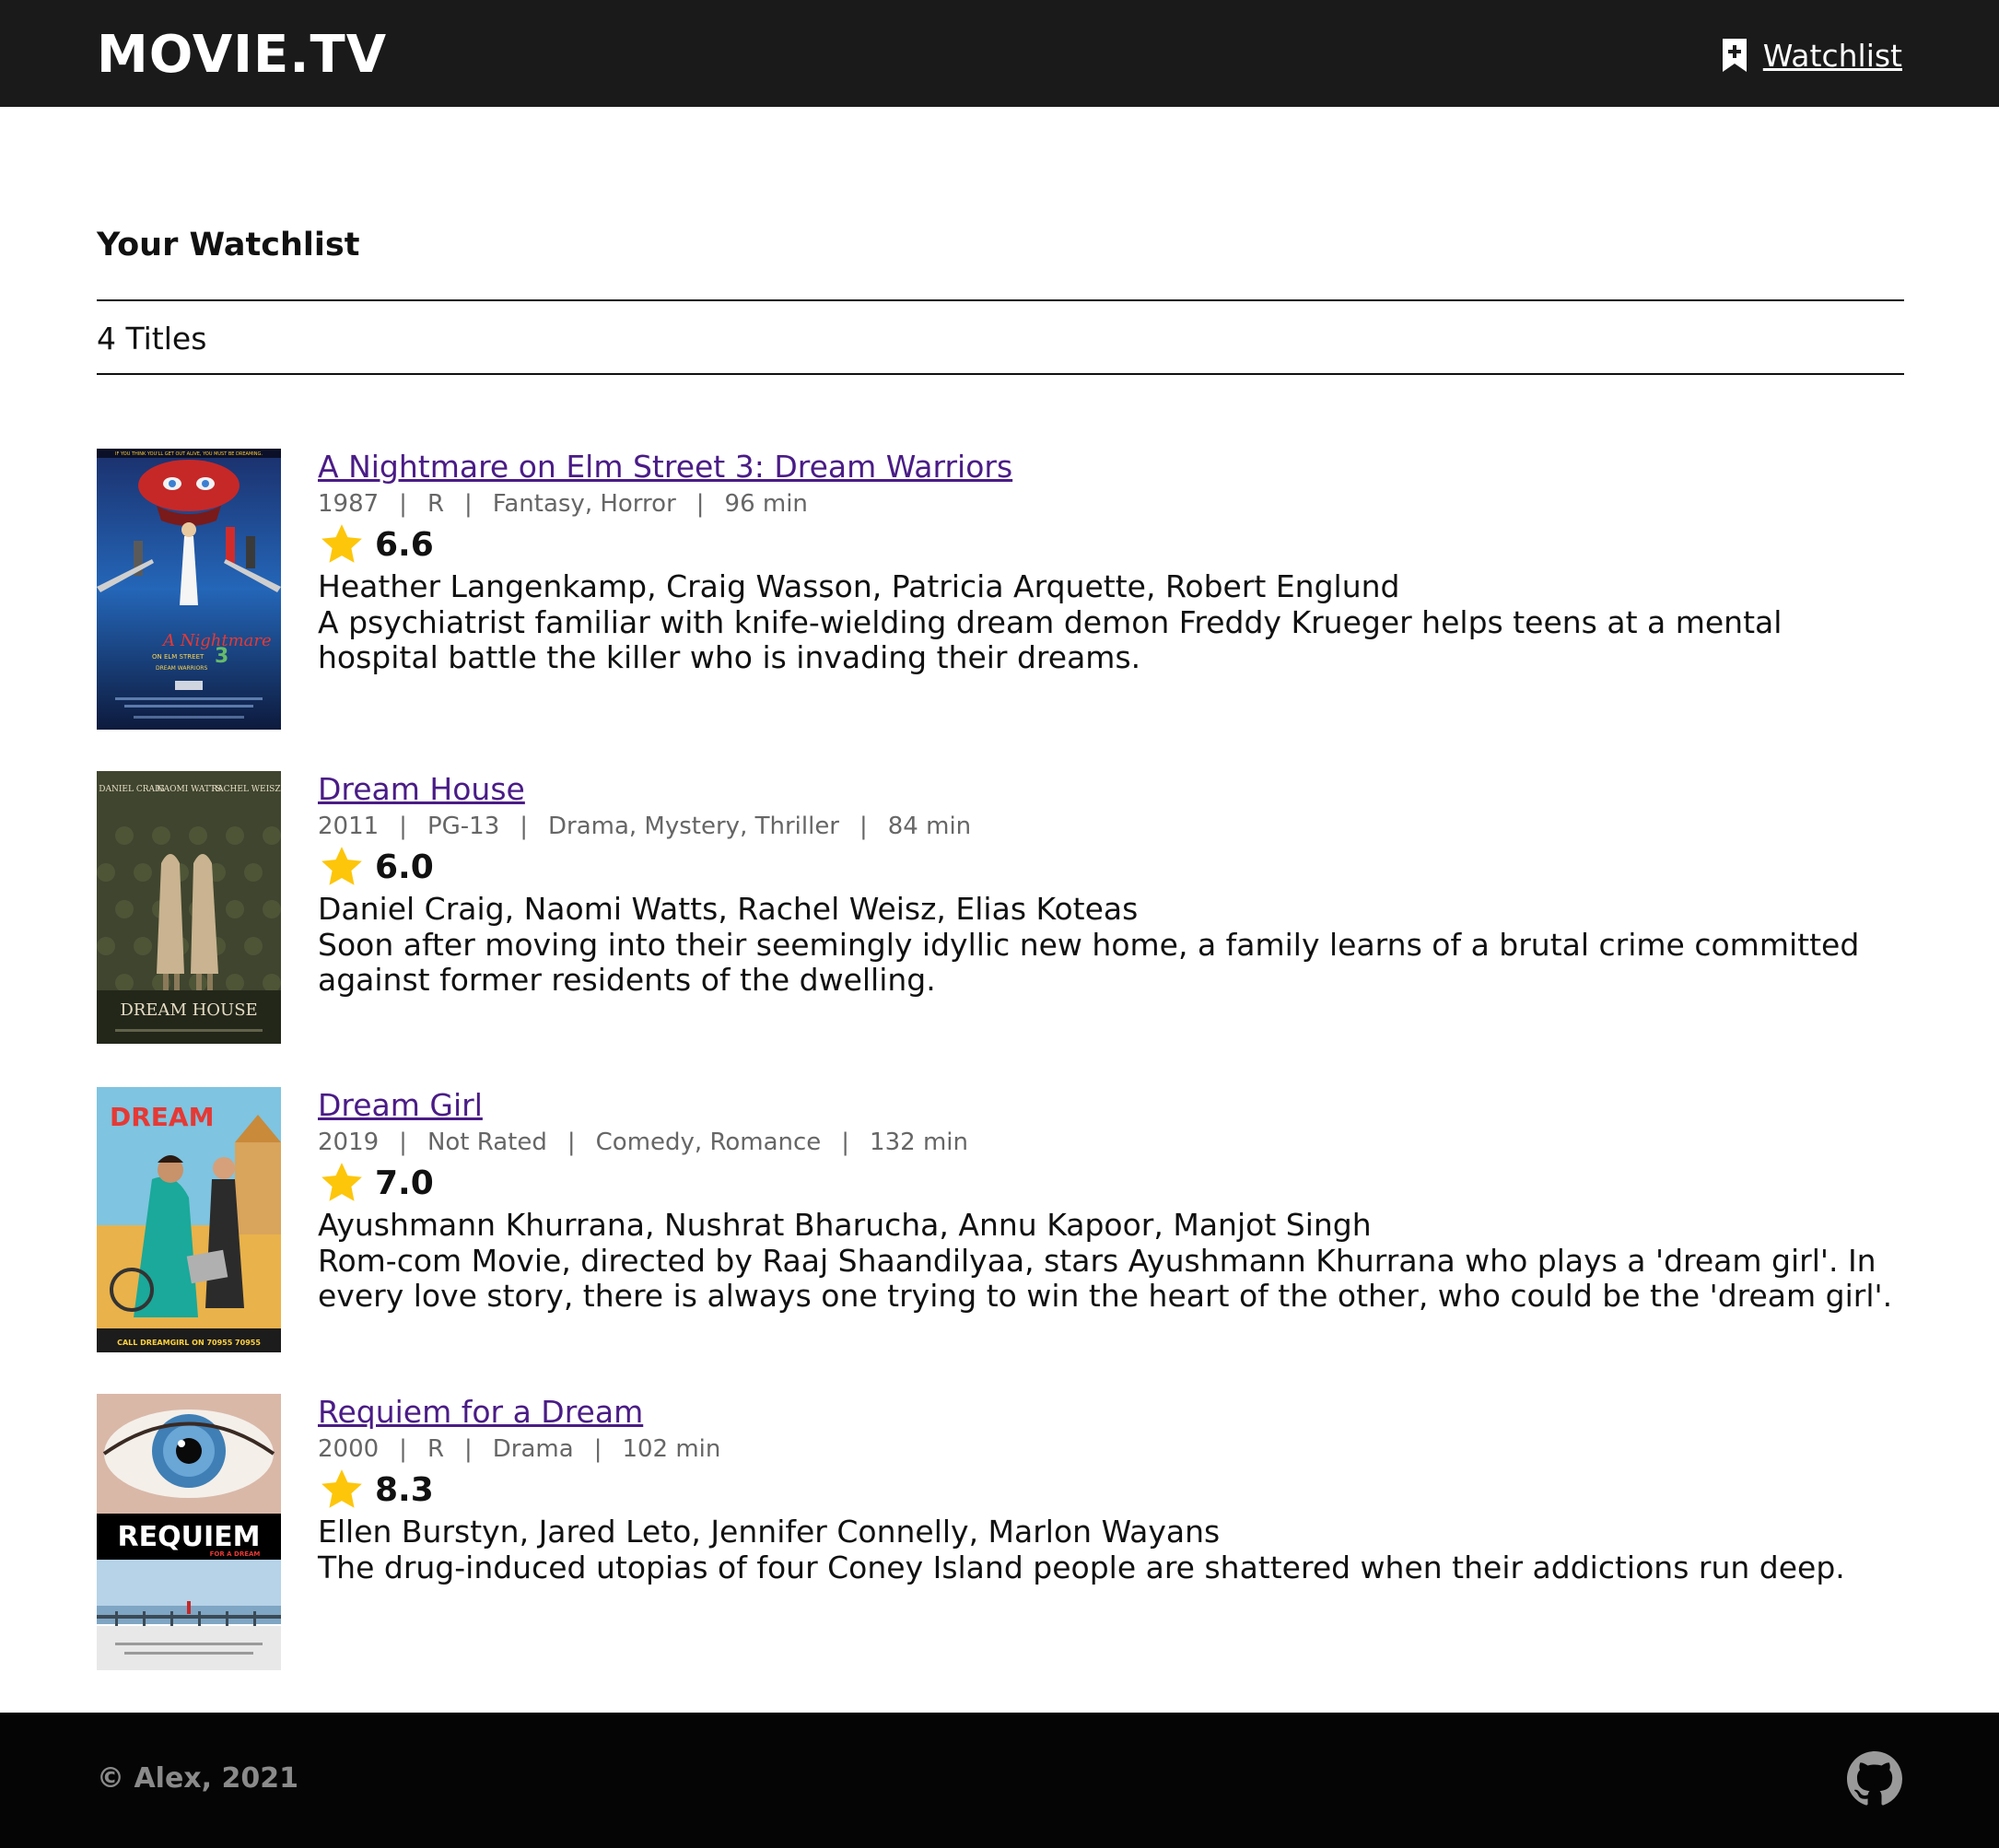 The height and width of the screenshot is (1848, 1999). Describe the element at coordinates (404, 1489) in the screenshot. I see `movie-score-value: 8.3` at that location.